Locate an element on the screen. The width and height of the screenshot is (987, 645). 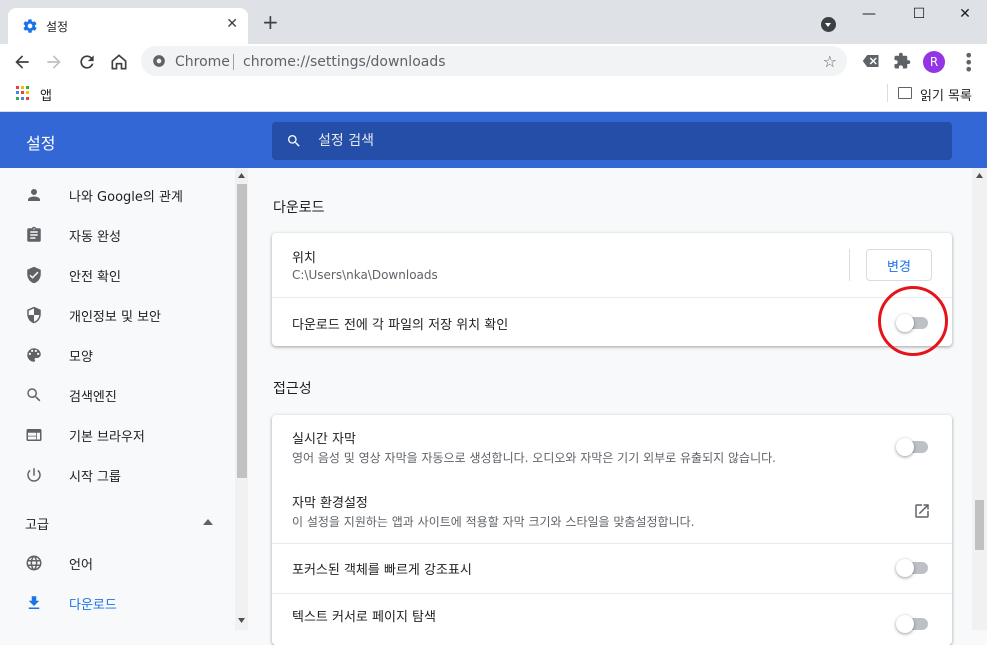
shield-icon is located at coordinates (34, 315).